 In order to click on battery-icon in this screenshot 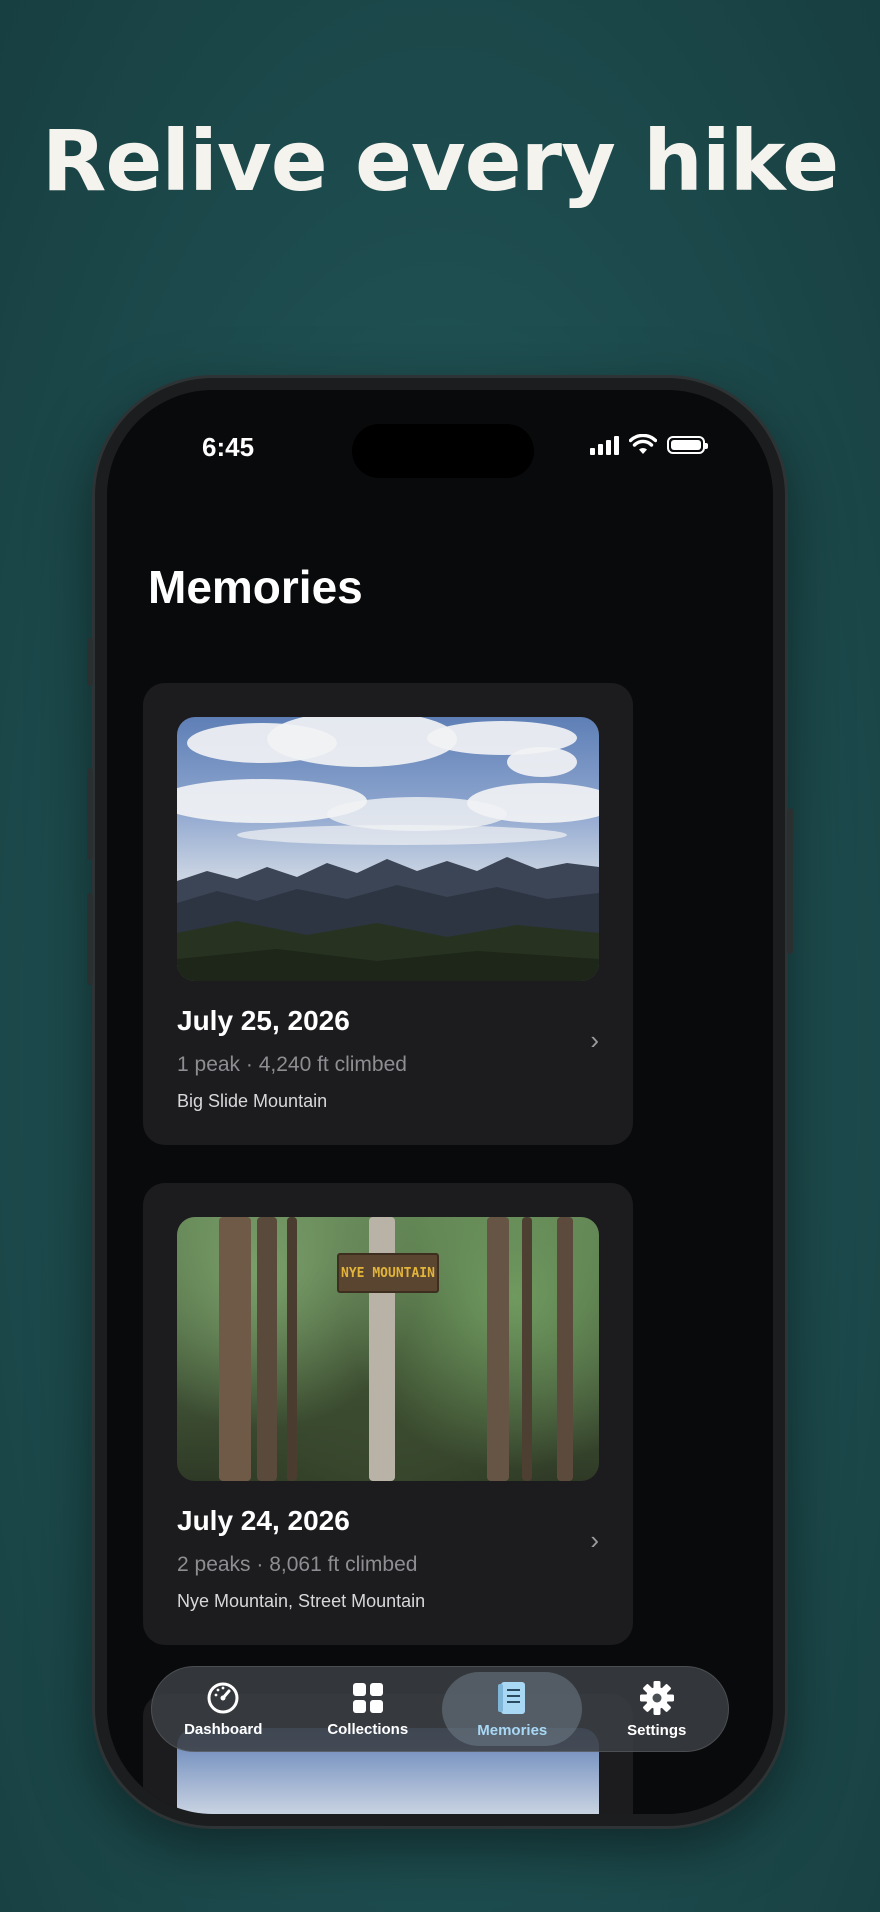, I will do `click(687, 445)`.